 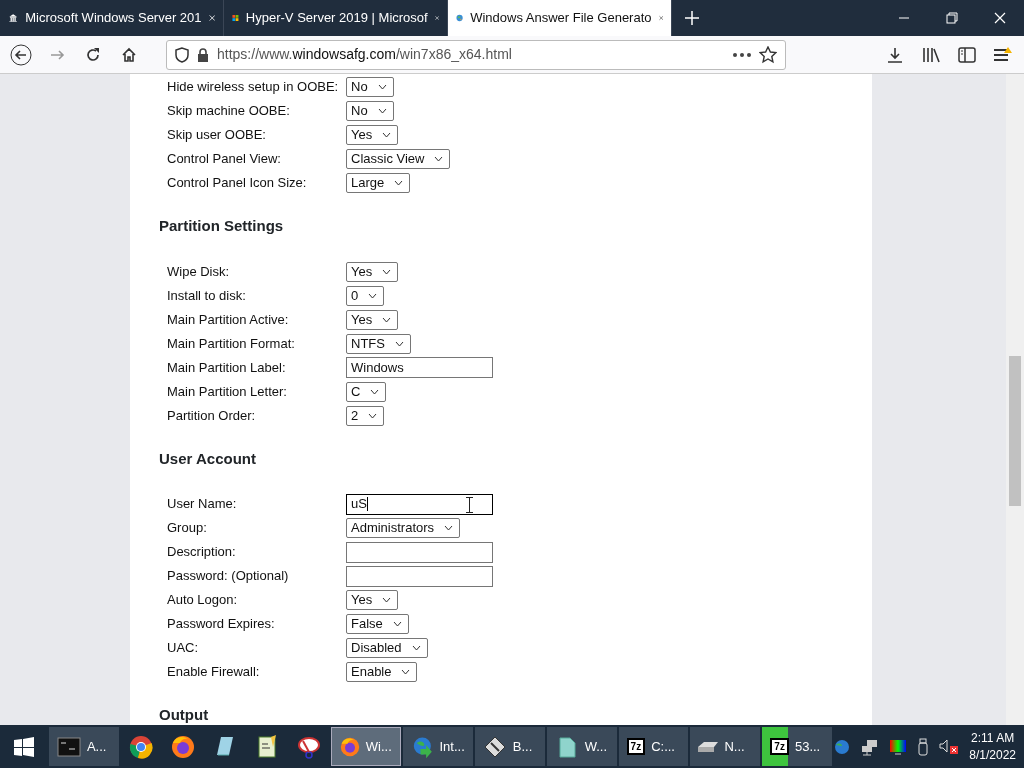 What do you see at coordinates (398, 159) in the screenshot?
I see `select-field: Classic View` at bounding box center [398, 159].